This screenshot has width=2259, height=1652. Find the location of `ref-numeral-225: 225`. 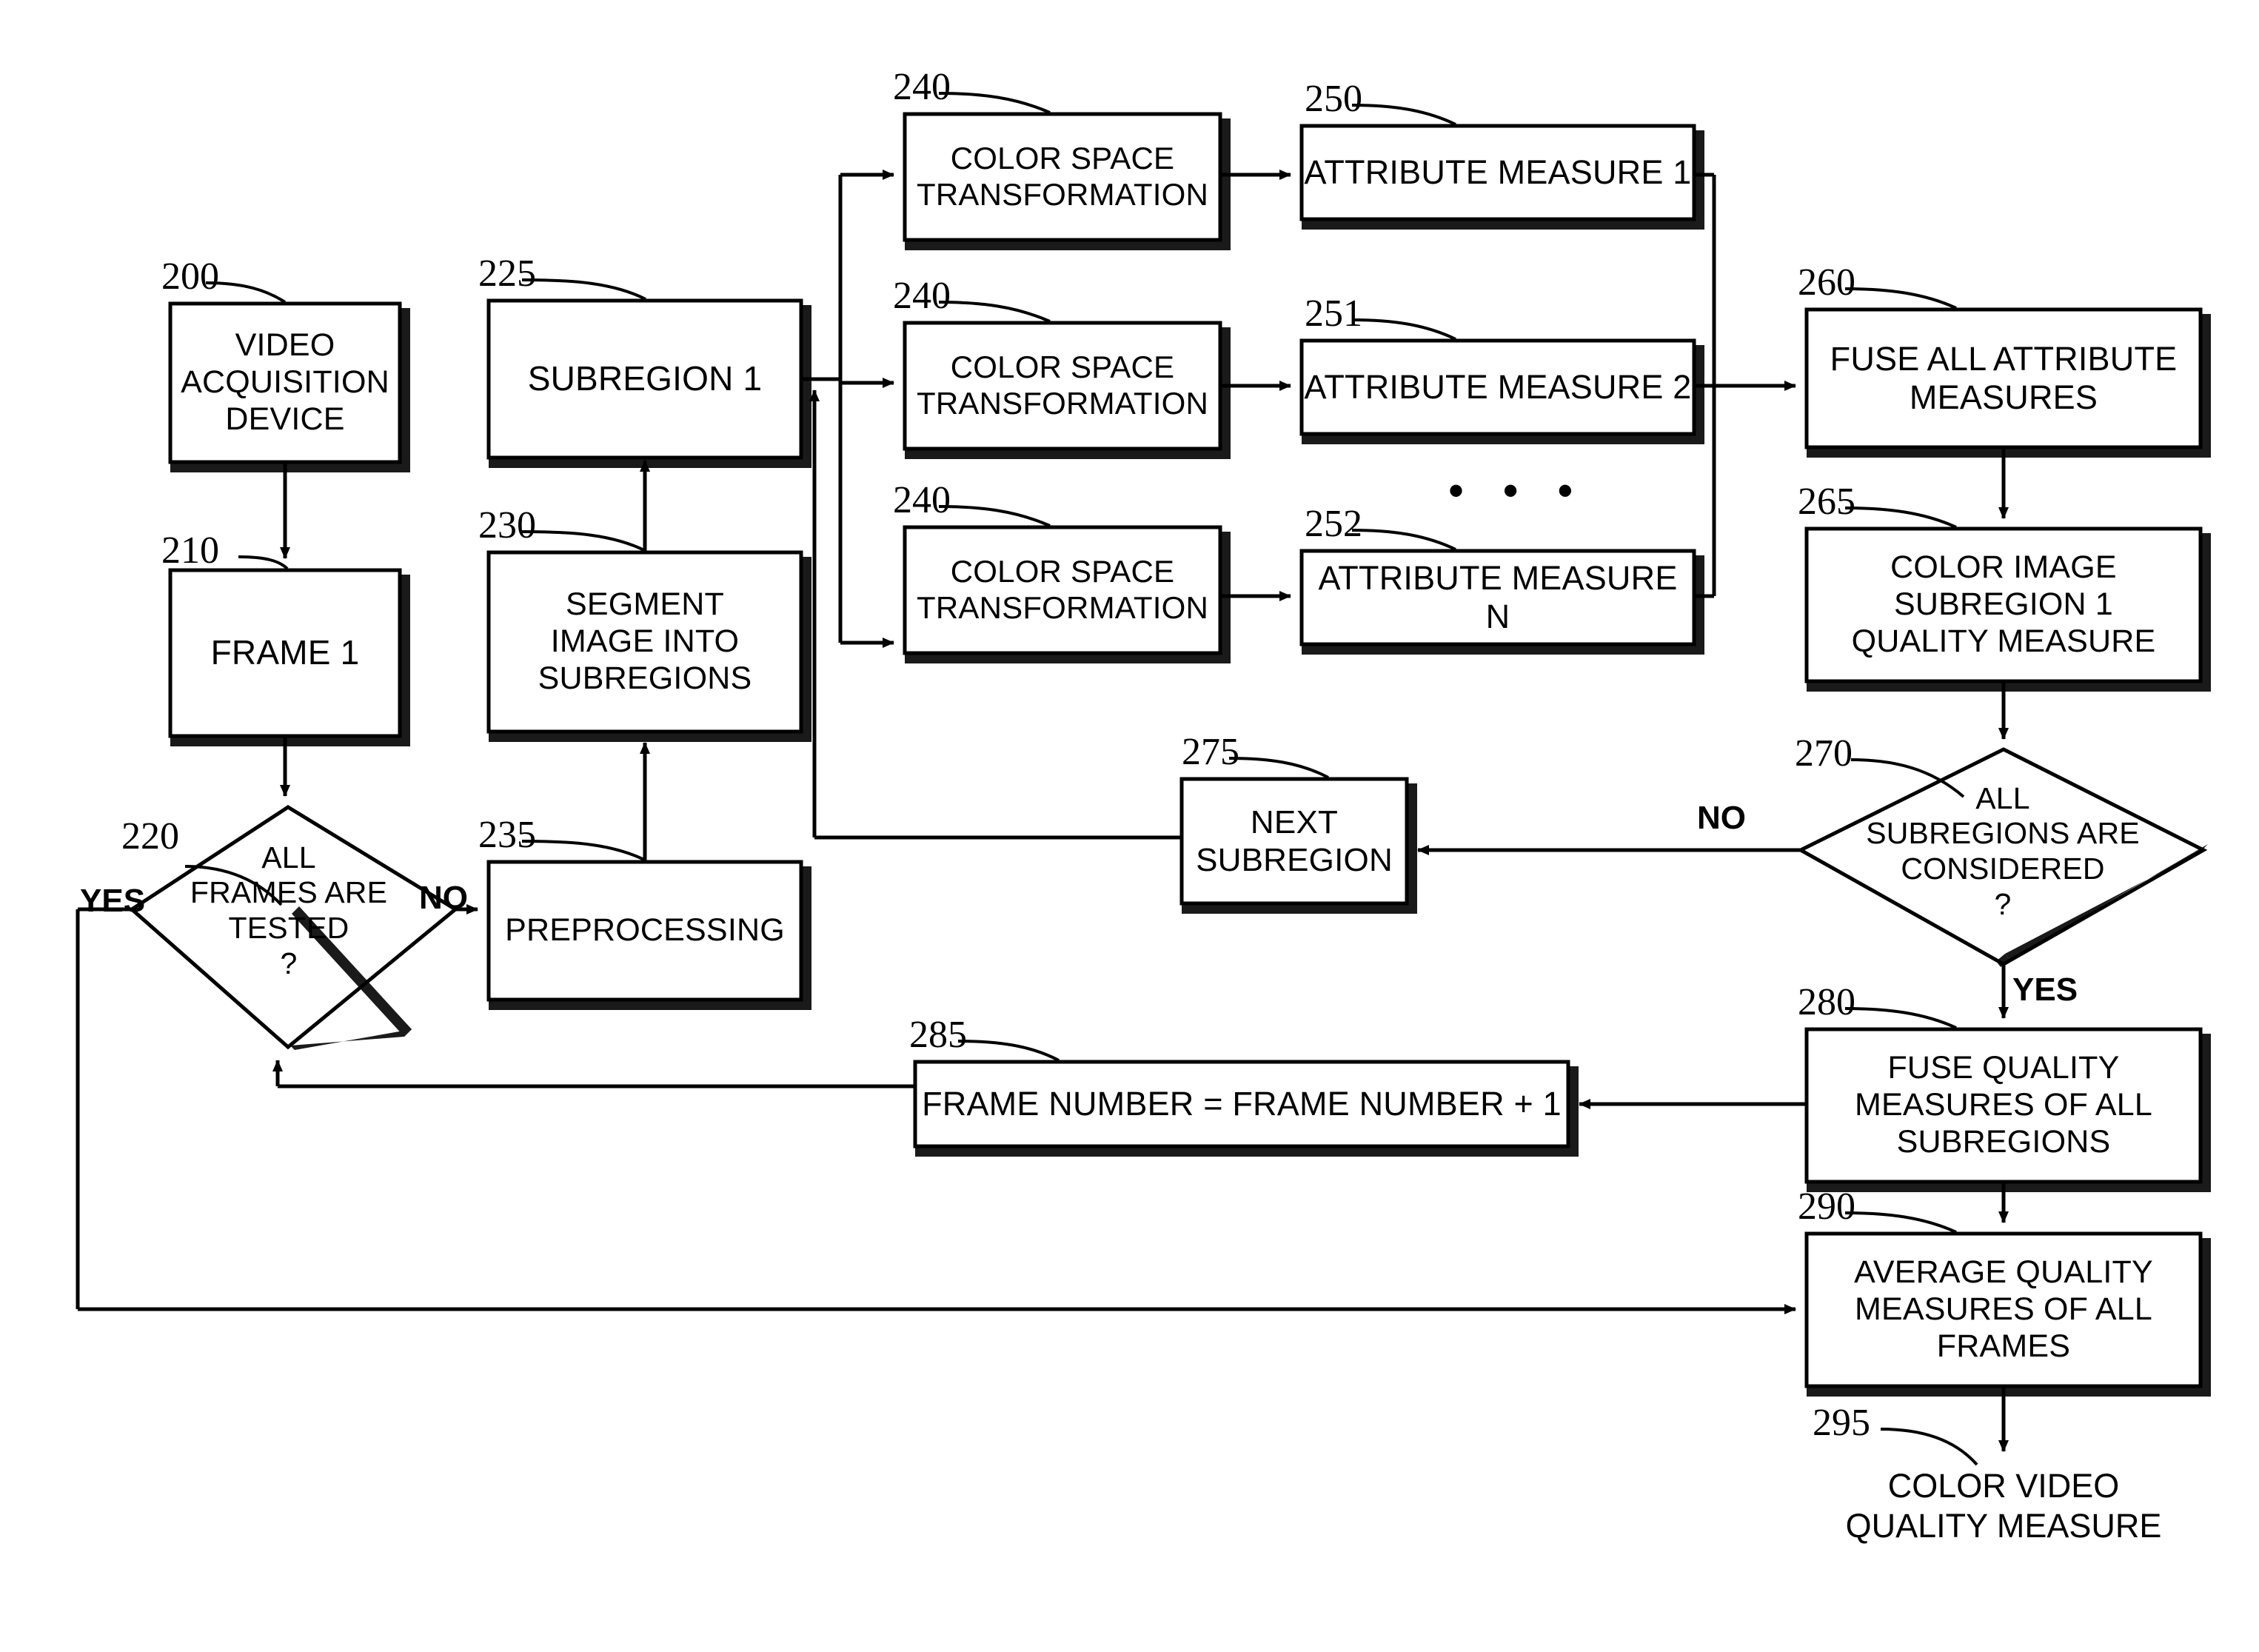

ref-numeral-225: 225 is located at coordinates (507, 274).